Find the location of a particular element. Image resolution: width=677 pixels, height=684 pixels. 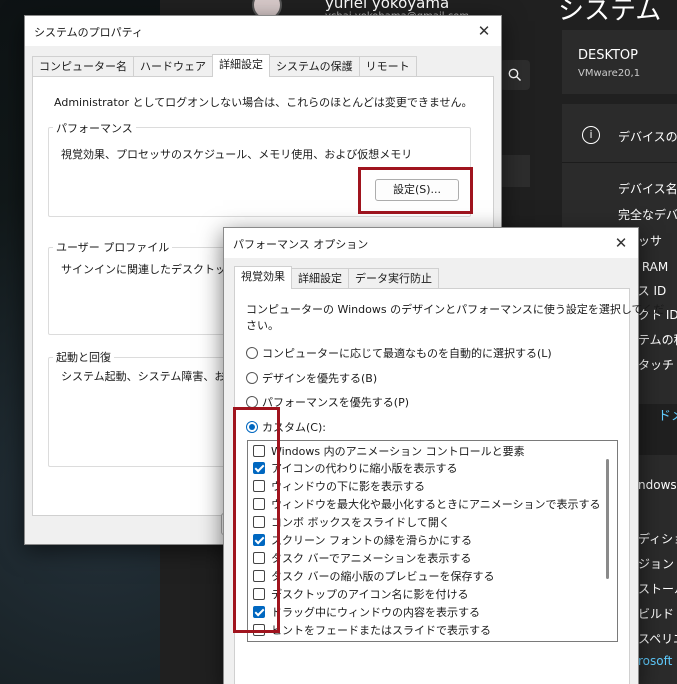

list-item-label: ドラッグ中にウィンドウの内容を表示する is located at coordinates (375, 612).